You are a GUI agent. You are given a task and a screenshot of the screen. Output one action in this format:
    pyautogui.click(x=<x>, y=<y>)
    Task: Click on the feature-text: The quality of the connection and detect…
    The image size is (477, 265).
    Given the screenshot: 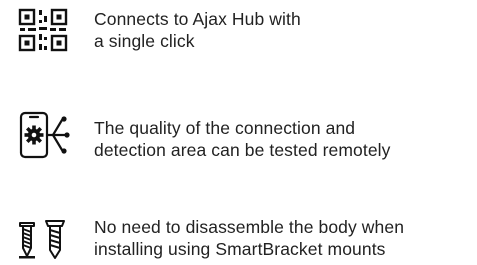 What is the action you would take?
    pyautogui.click(x=242, y=139)
    